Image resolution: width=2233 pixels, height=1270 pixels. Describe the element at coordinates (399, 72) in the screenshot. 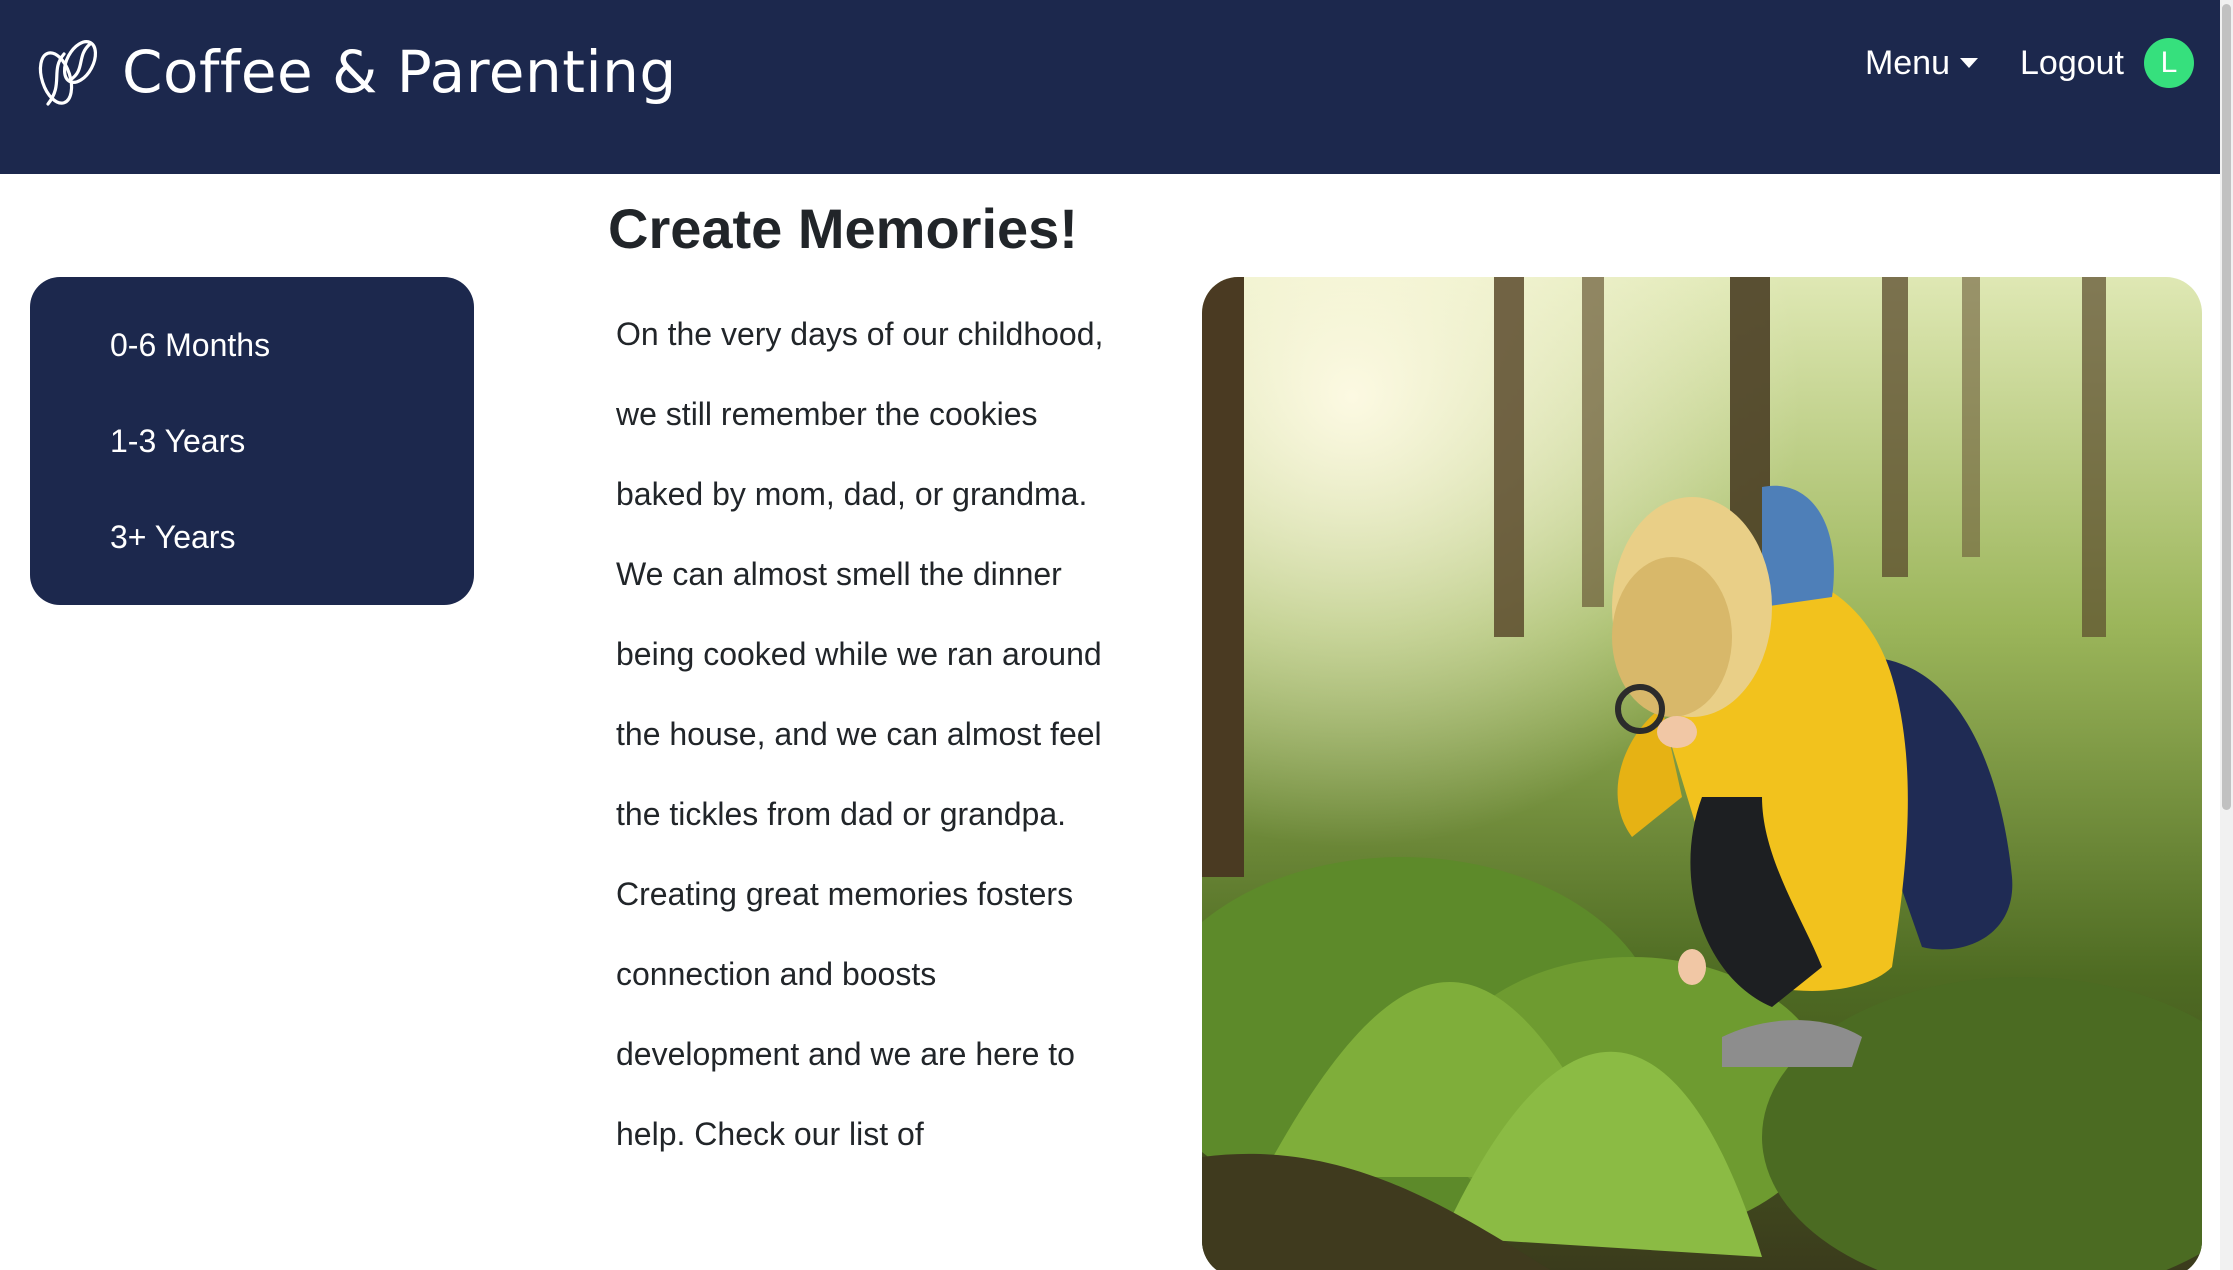

I see `brand-title: Coffee & Parenting` at that location.